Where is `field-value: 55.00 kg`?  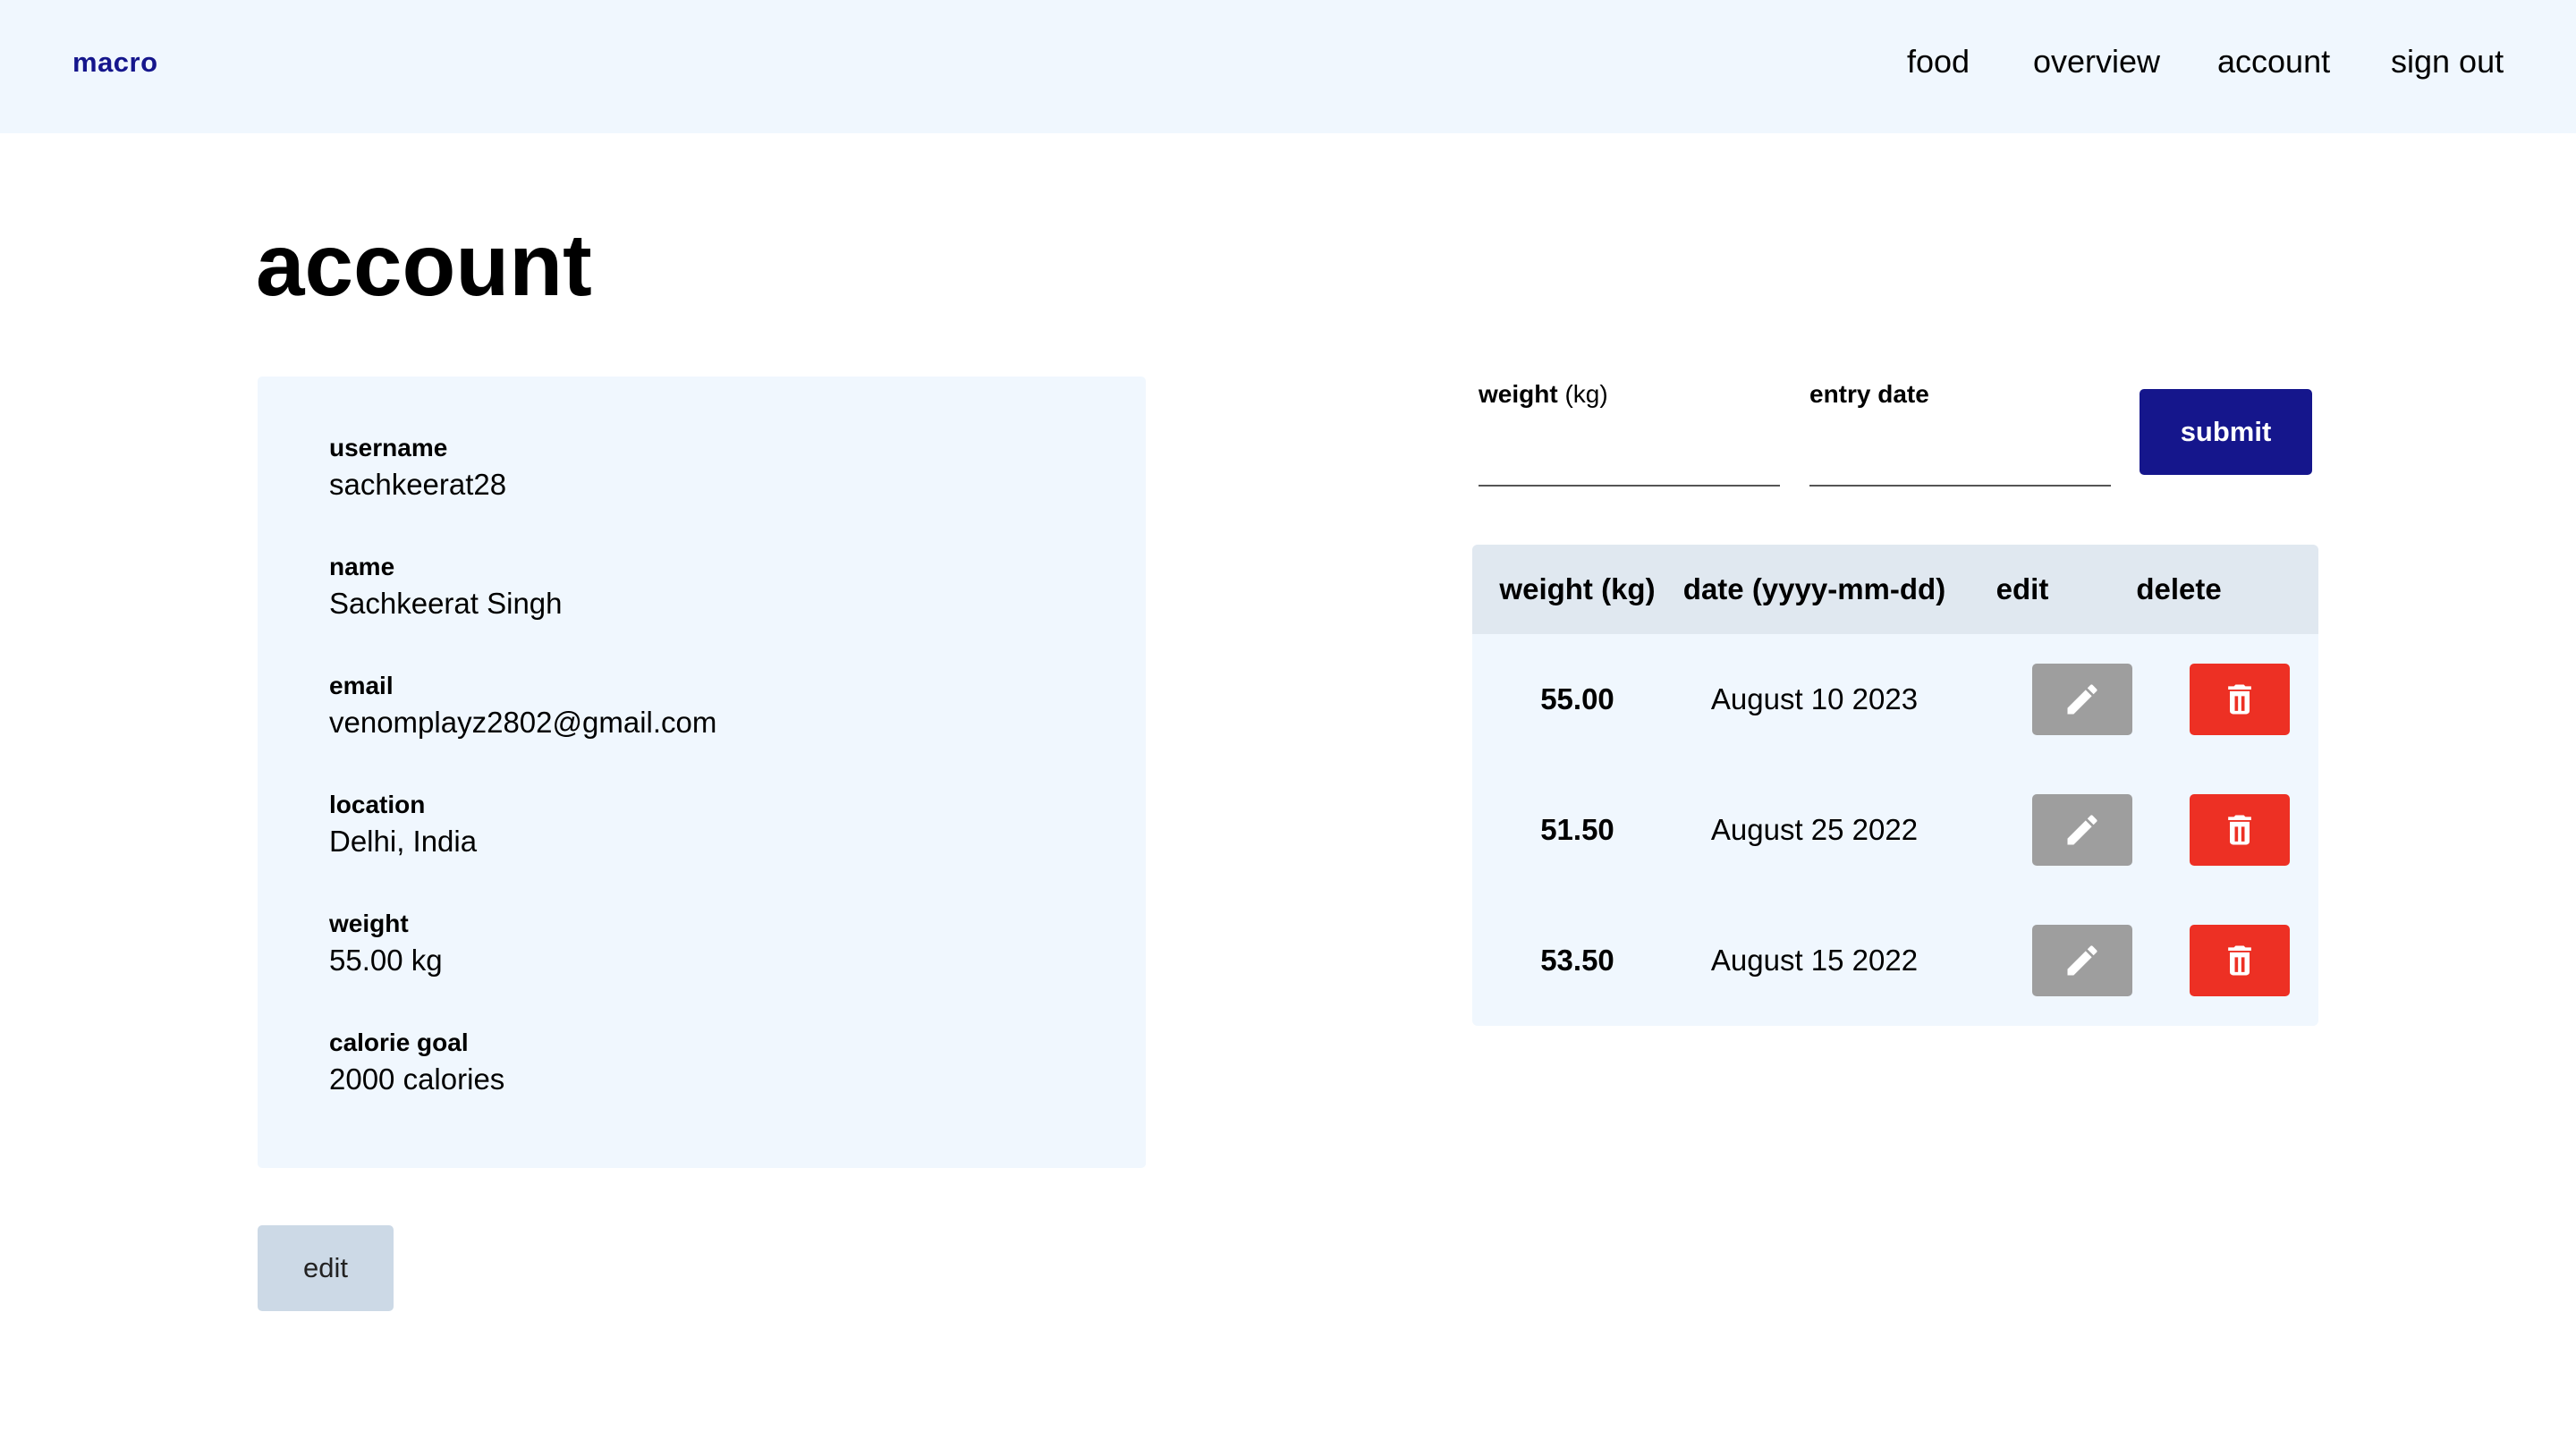
field-value: 55.00 kg is located at coordinates (386, 960).